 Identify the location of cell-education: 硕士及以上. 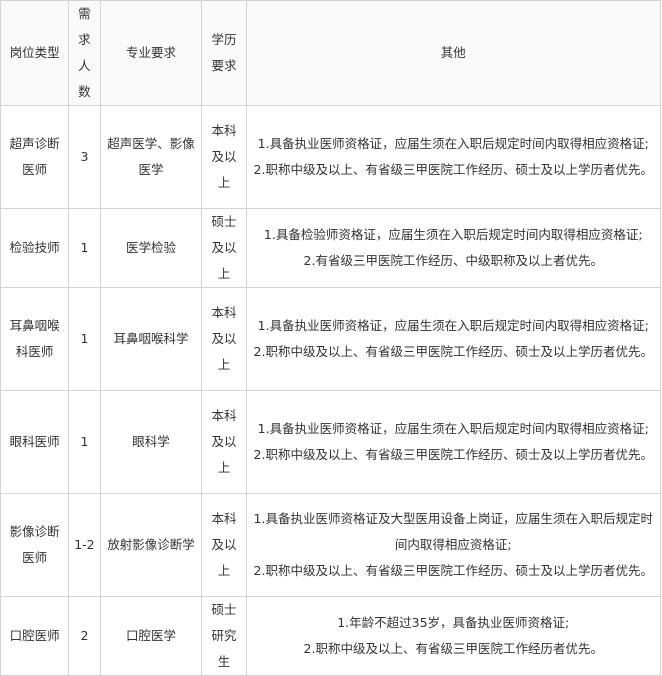
(224, 248).